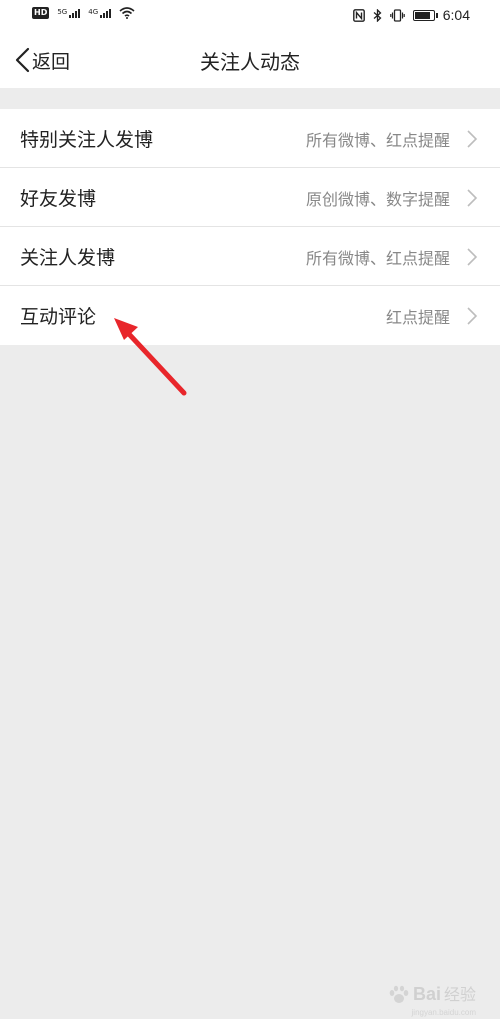 This screenshot has width=500, height=1019. Describe the element at coordinates (250, 138) in the screenshot. I see `setting-row-special-follow: 特别关注人发博 所有微博、红点提醒` at that location.